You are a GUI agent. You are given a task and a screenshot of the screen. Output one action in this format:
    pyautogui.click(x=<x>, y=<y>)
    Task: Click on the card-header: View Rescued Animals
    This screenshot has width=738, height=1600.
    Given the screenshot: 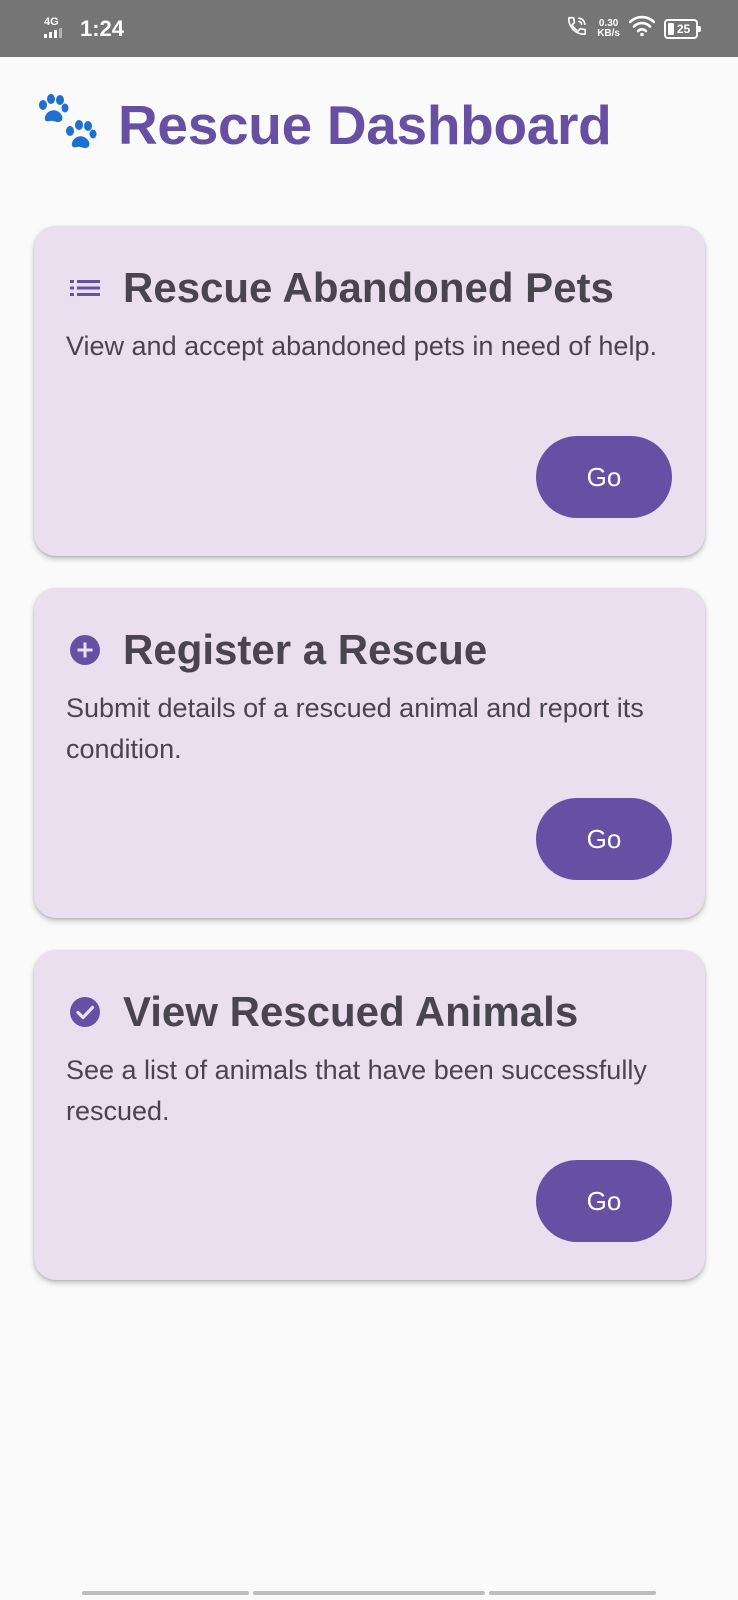 What is the action you would take?
    pyautogui.click(x=323, y=1012)
    